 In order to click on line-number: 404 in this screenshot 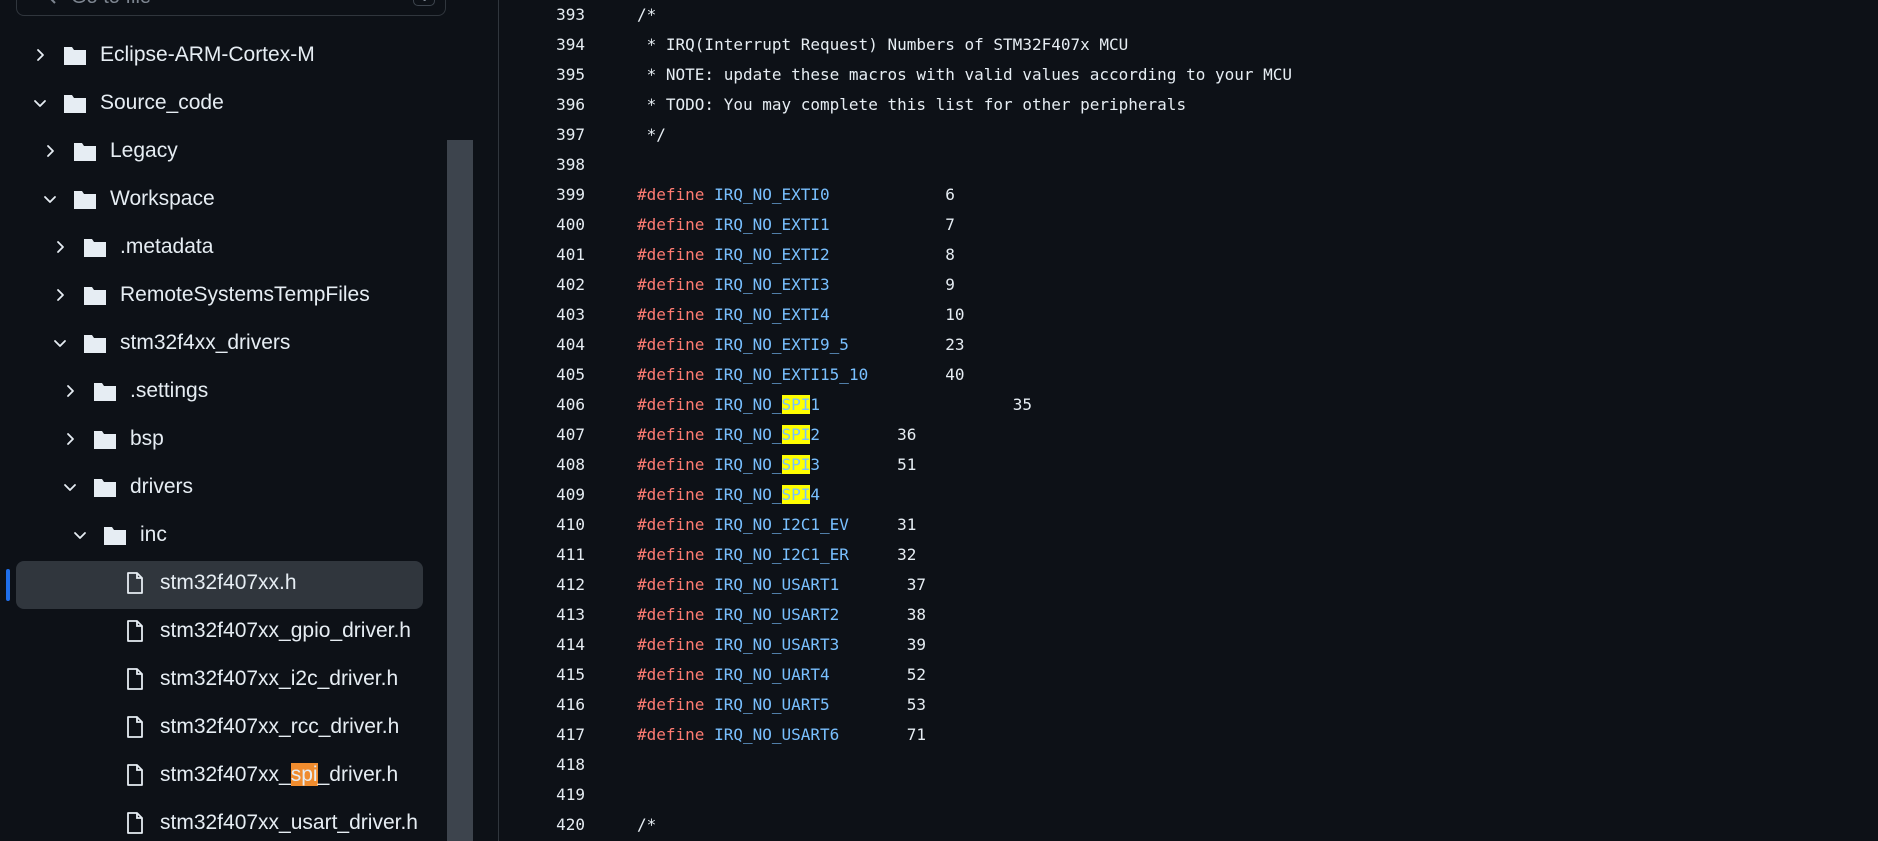, I will do `click(542, 345)`.